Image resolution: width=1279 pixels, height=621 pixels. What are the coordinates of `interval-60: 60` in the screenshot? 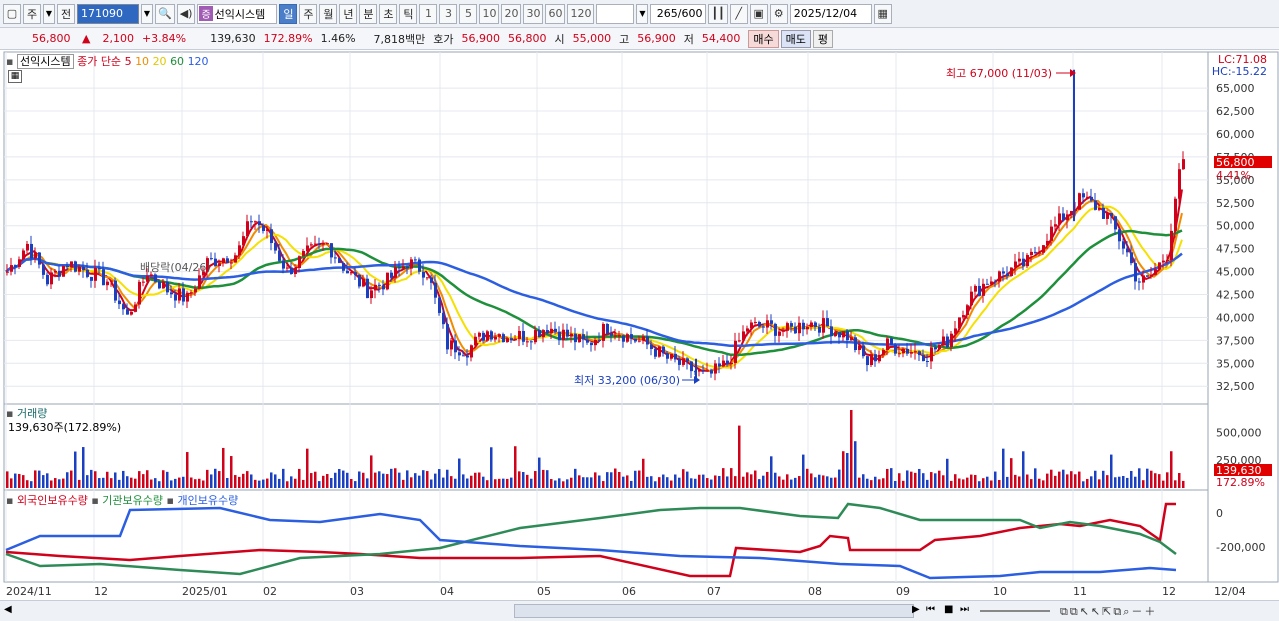 It's located at (555, 13).